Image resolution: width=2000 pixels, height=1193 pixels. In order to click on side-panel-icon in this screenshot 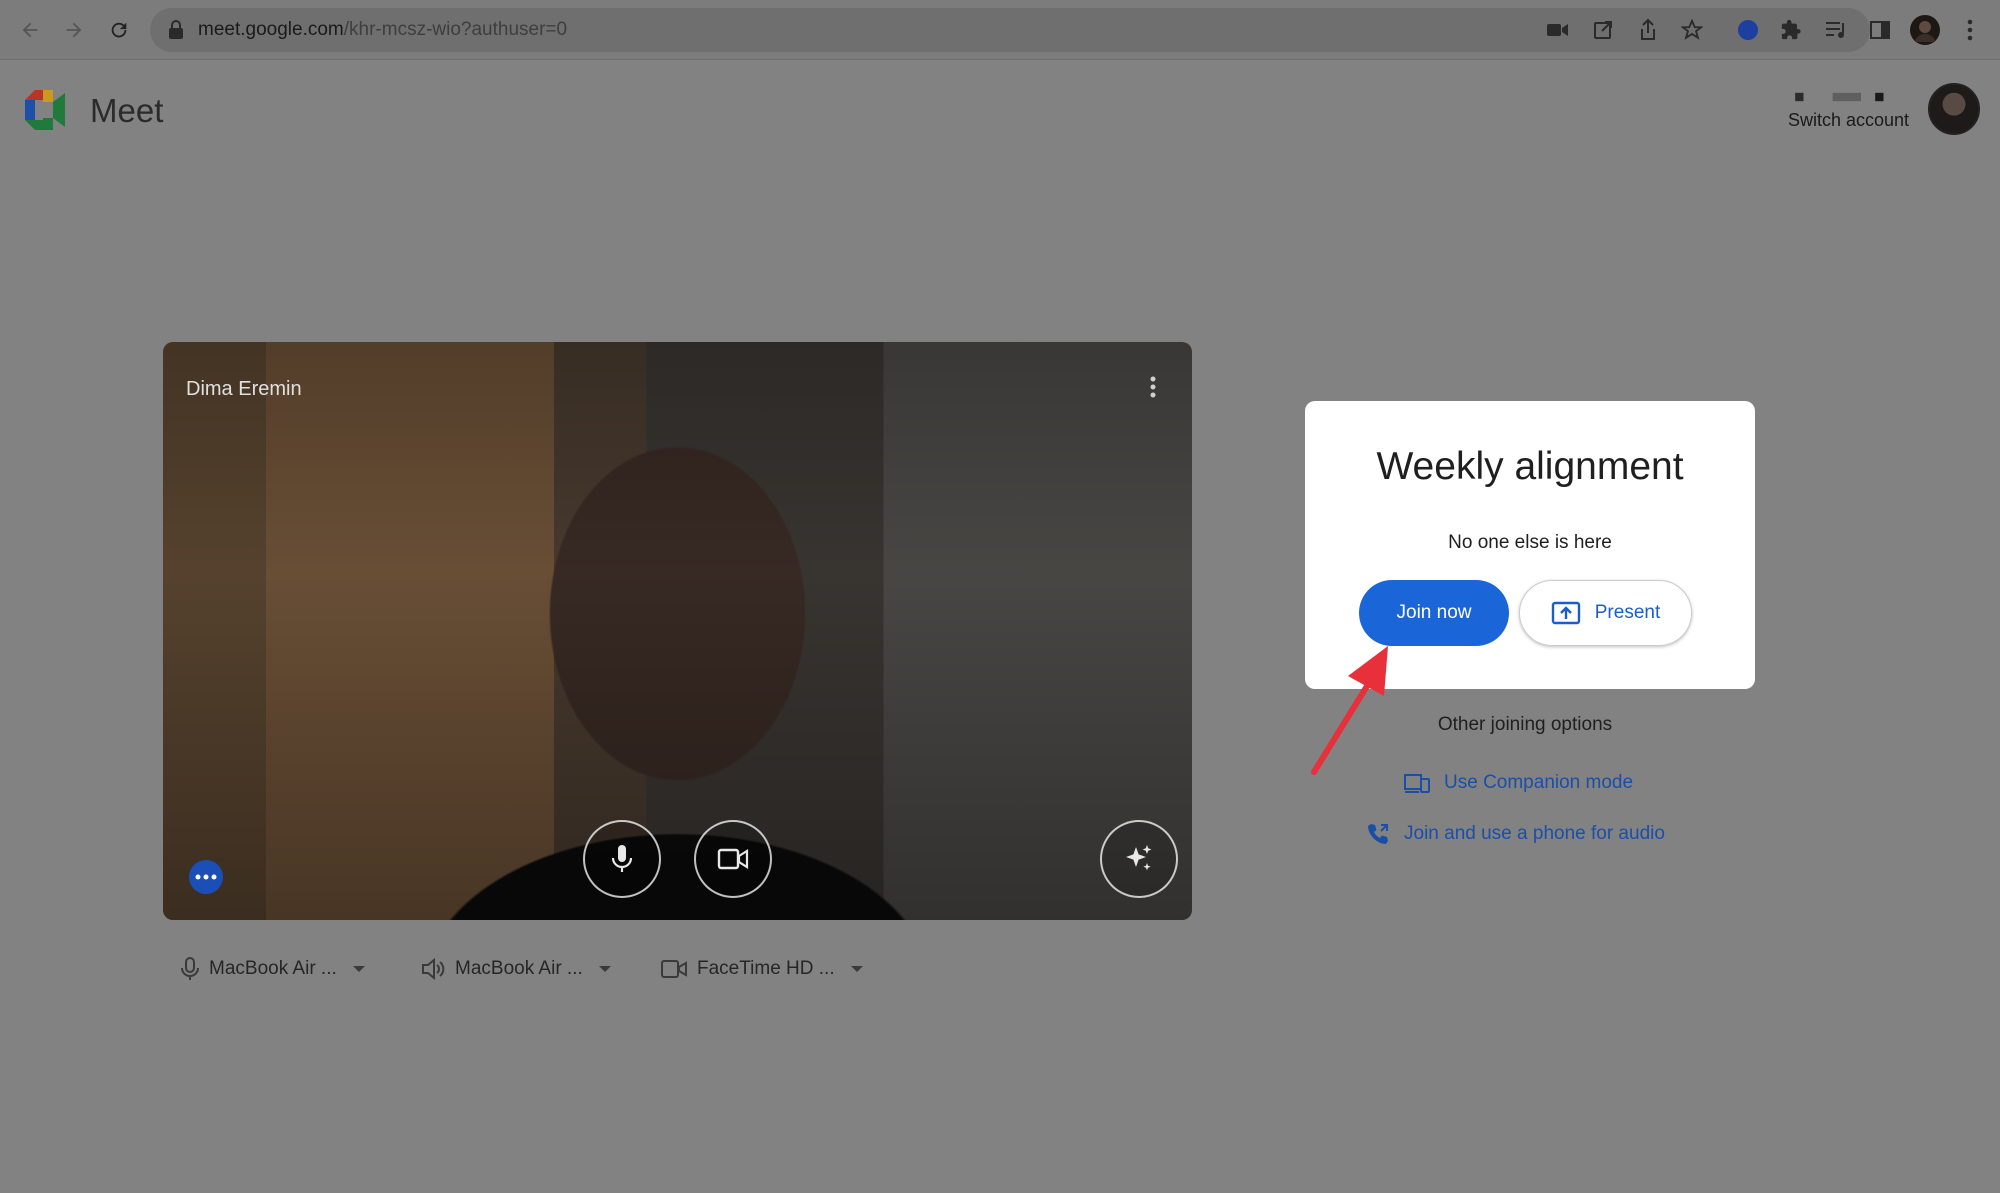, I will do `click(1880, 30)`.